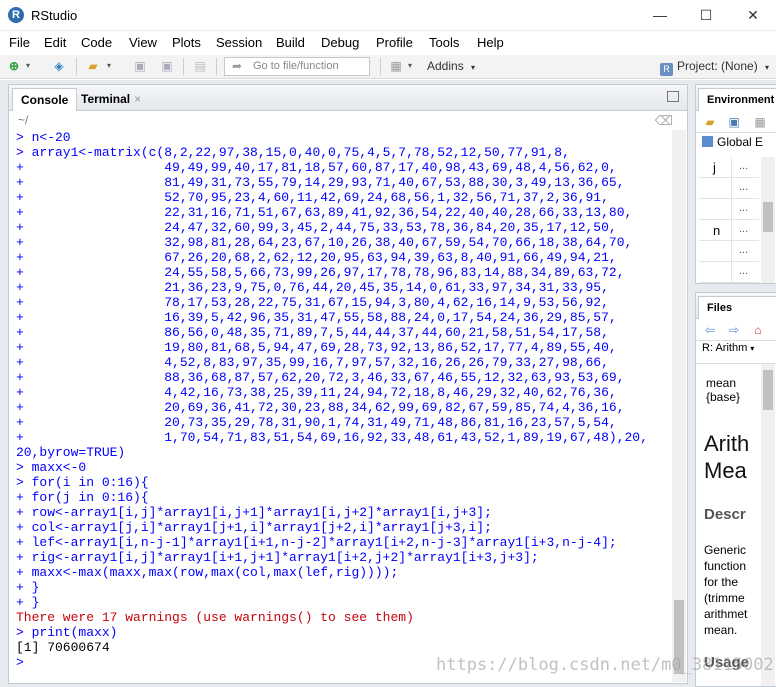 This screenshot has height=687, width=776. I want to click on maximize-button: ☐, so click(706, 15).